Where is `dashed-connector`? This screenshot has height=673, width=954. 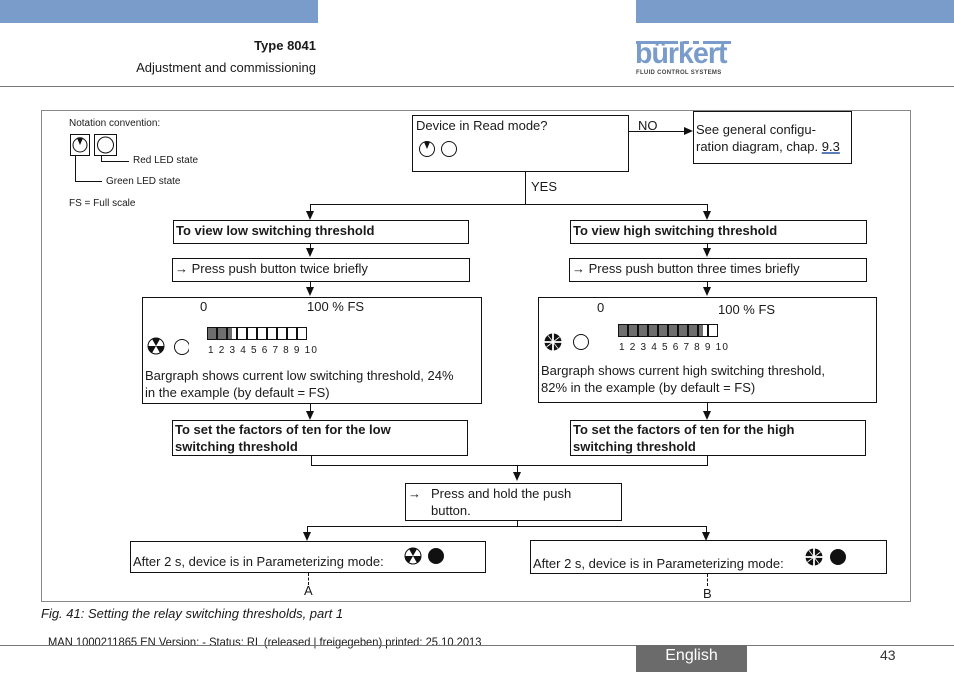
dashed-connector is located at coordinates (707, 580).